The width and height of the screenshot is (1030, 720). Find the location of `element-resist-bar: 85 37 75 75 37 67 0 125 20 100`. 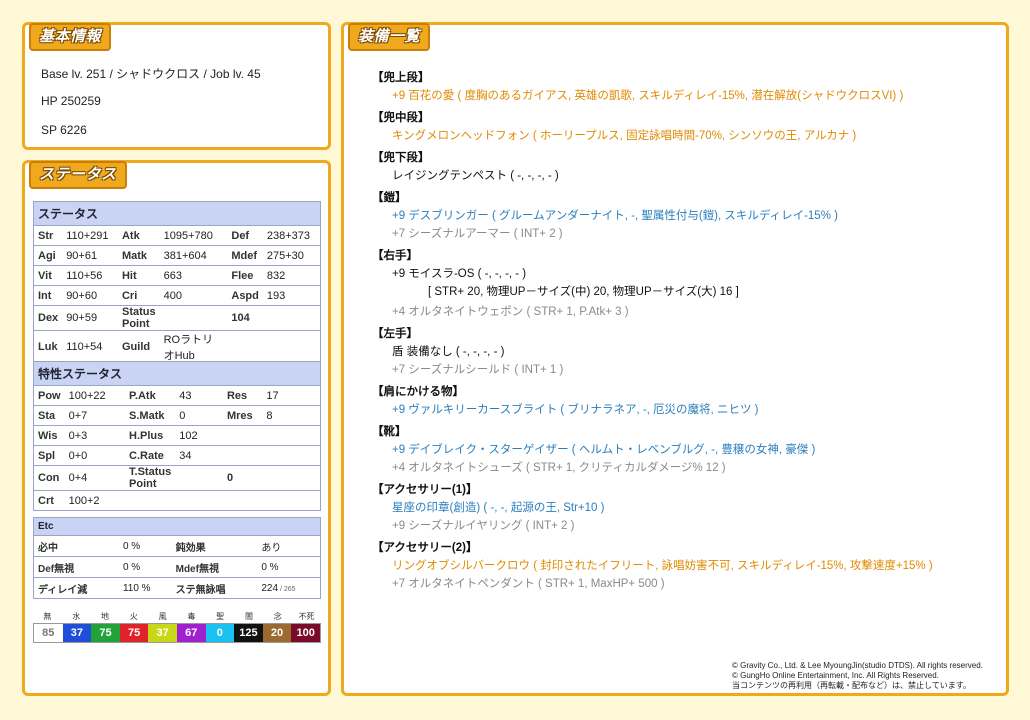

element-resist-bar: 85 37 75 75 37 67 0 125 20 100 is located at coordinates (177, 633).